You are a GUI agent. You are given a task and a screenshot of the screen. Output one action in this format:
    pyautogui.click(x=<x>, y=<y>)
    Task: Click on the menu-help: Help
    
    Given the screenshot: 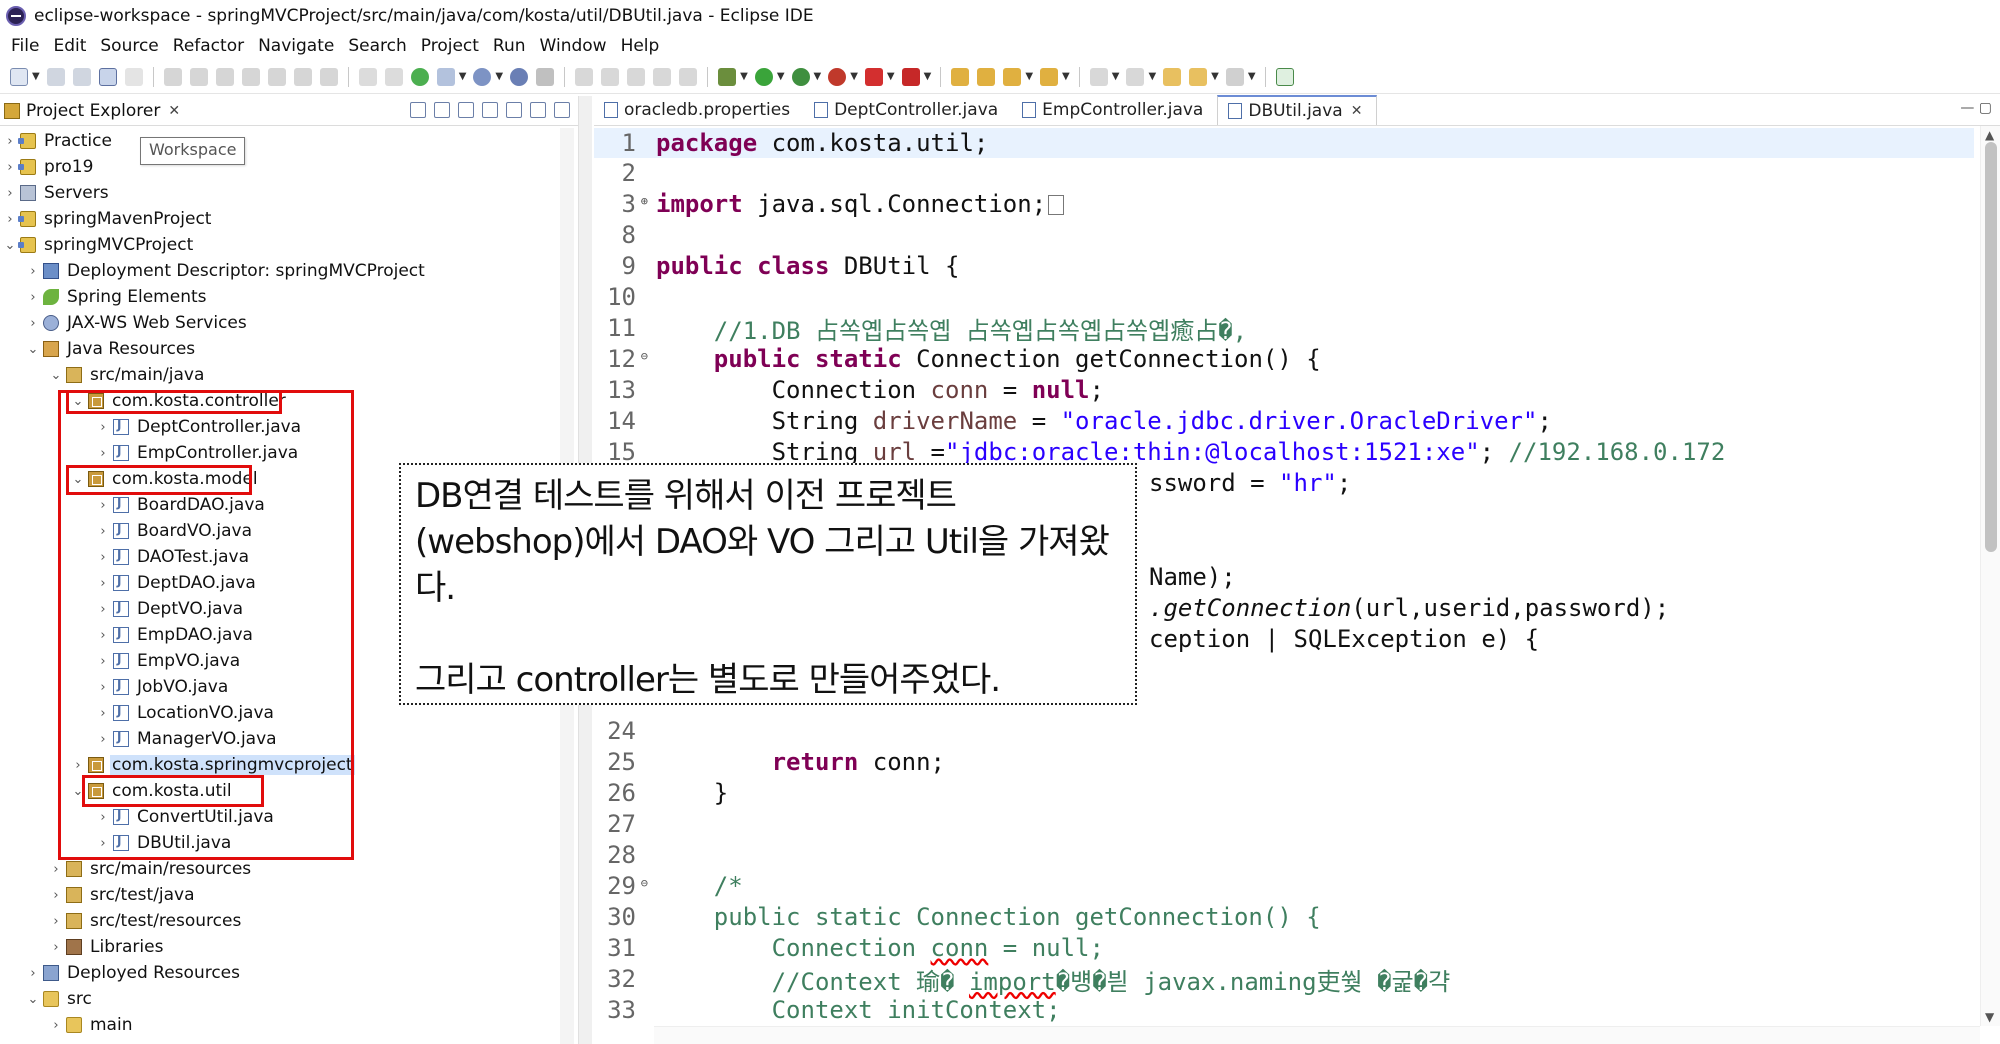 What is the action you would take?
    pyautogui.click(x=640, y=46)
    